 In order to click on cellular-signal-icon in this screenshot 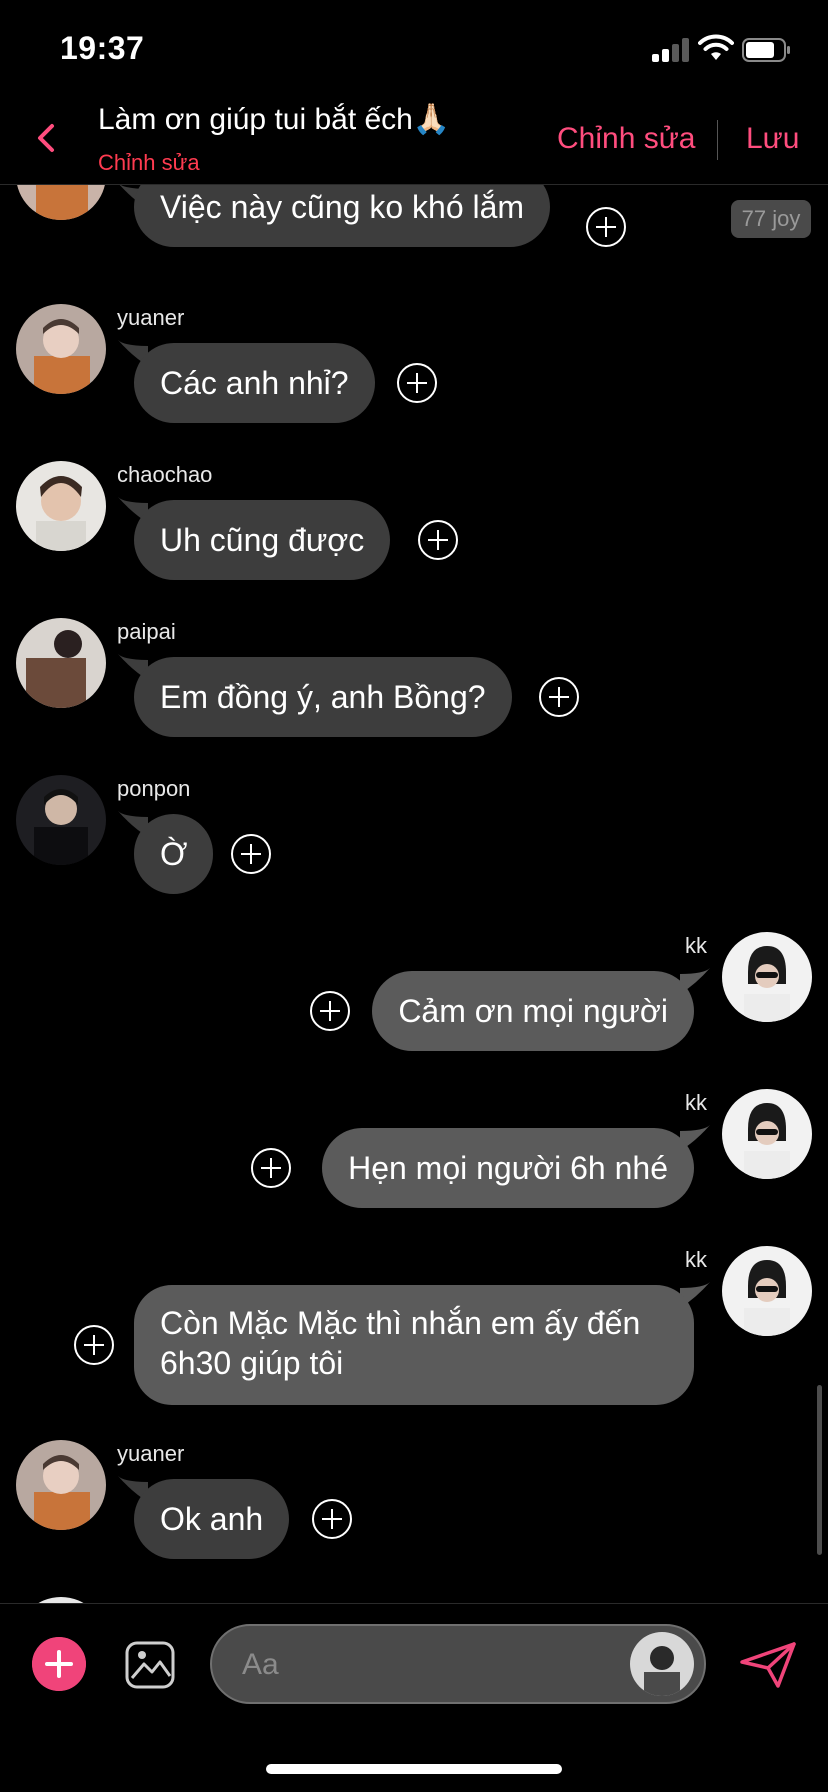, I will do `click(671, 50)`.